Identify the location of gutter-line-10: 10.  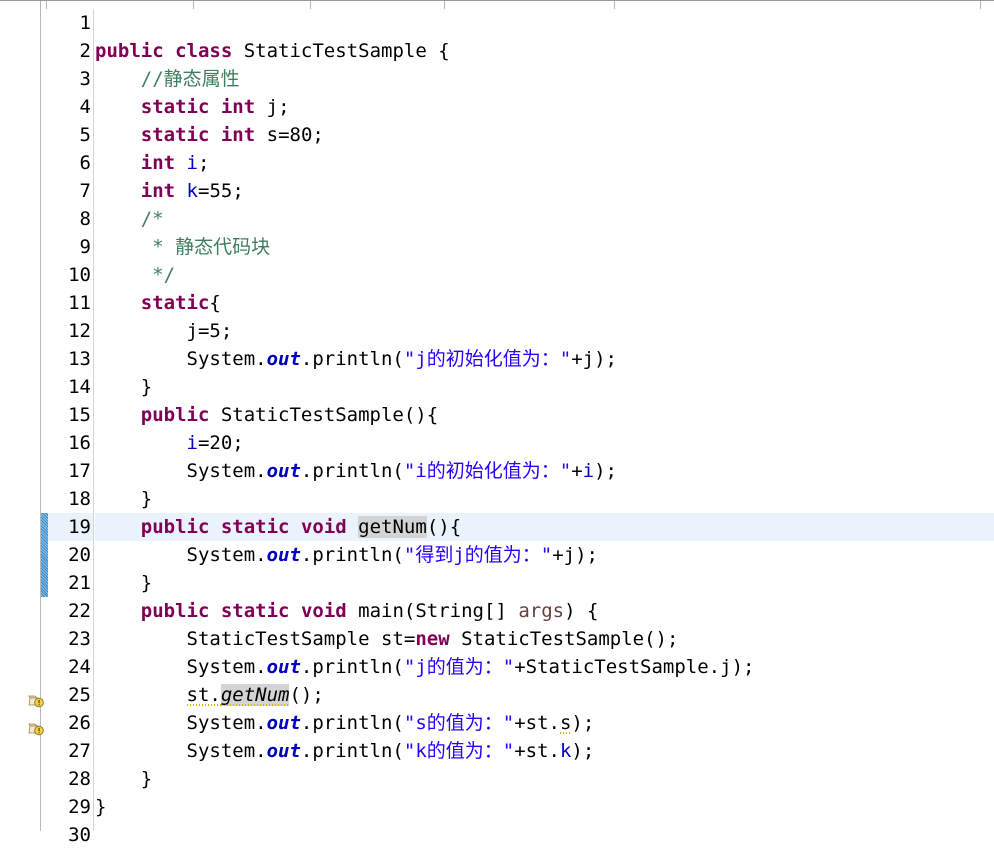
(70, 275).